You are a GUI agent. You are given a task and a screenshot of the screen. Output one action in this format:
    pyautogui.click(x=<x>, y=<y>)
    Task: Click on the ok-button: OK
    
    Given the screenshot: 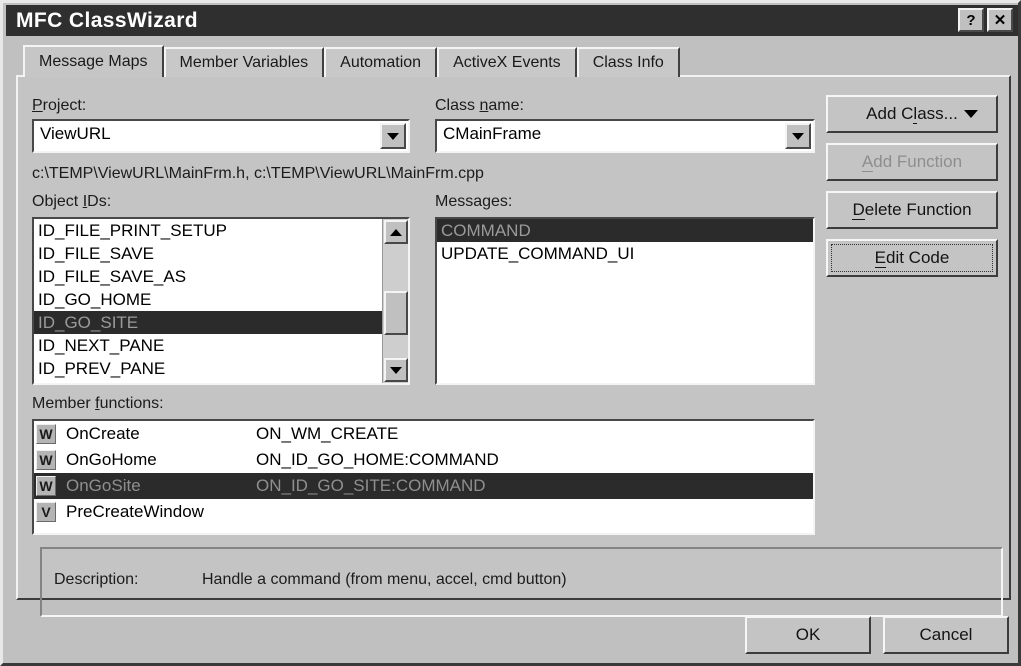 What is the action you would take?
    pyautogui.click(x=808, y=635)
    